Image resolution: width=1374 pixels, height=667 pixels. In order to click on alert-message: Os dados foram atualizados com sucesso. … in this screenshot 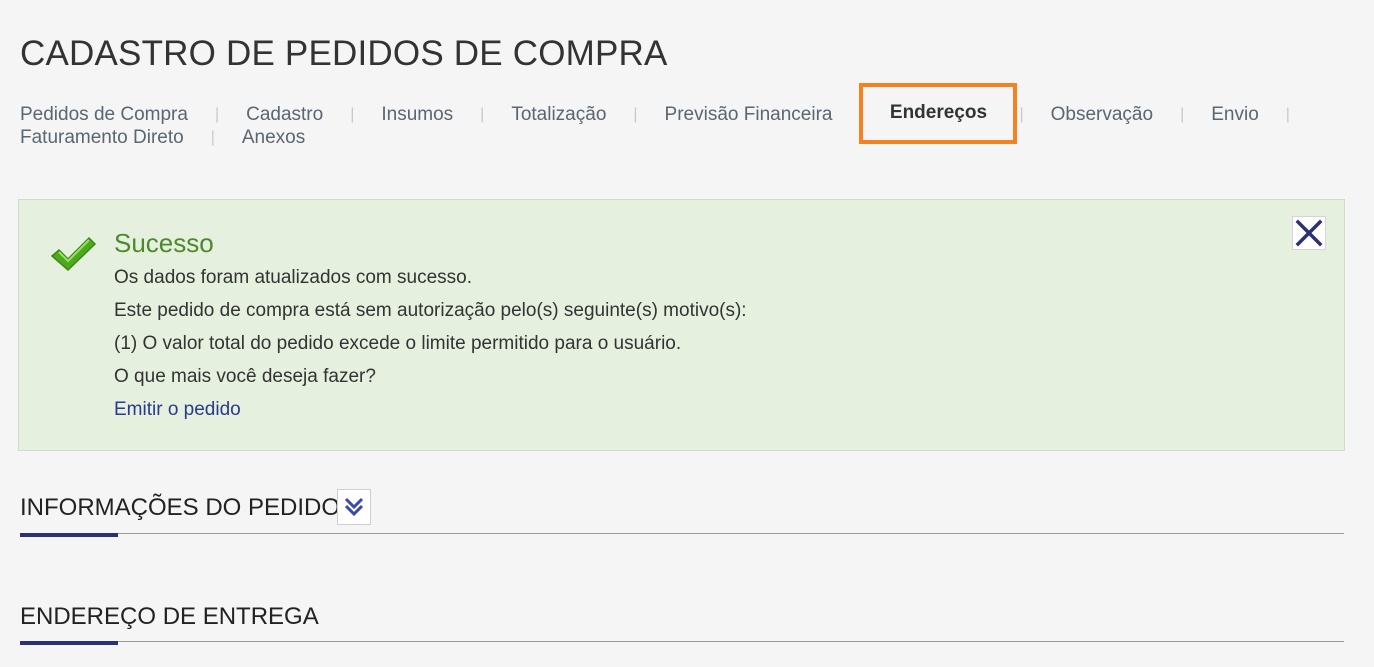, I will do `click(430, 348)`.